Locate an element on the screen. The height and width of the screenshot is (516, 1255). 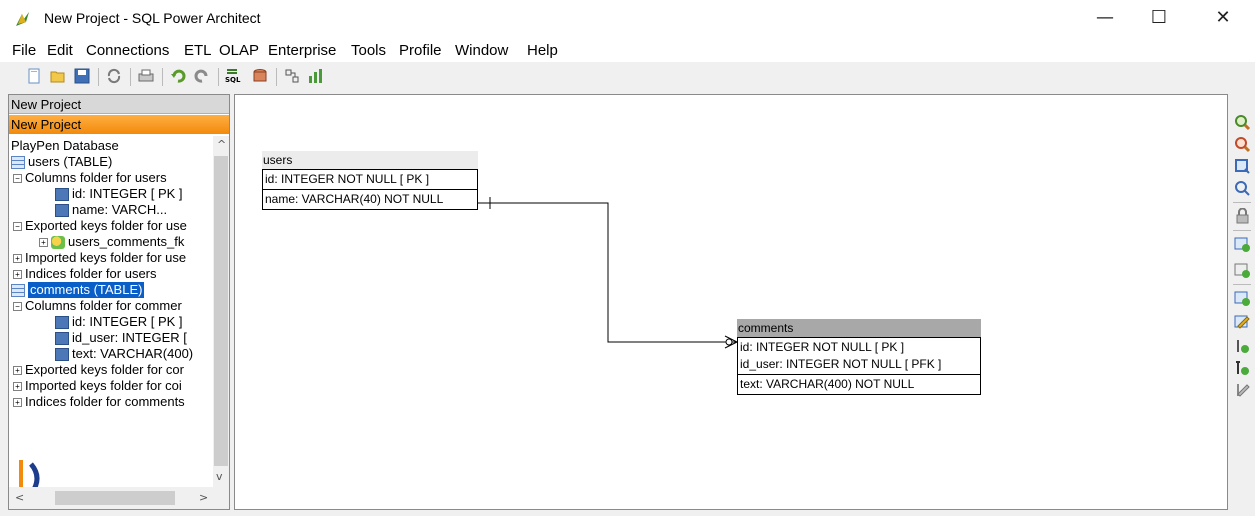
tree-table-comments: comments (TABLE) is located at coordinates (78, 290).